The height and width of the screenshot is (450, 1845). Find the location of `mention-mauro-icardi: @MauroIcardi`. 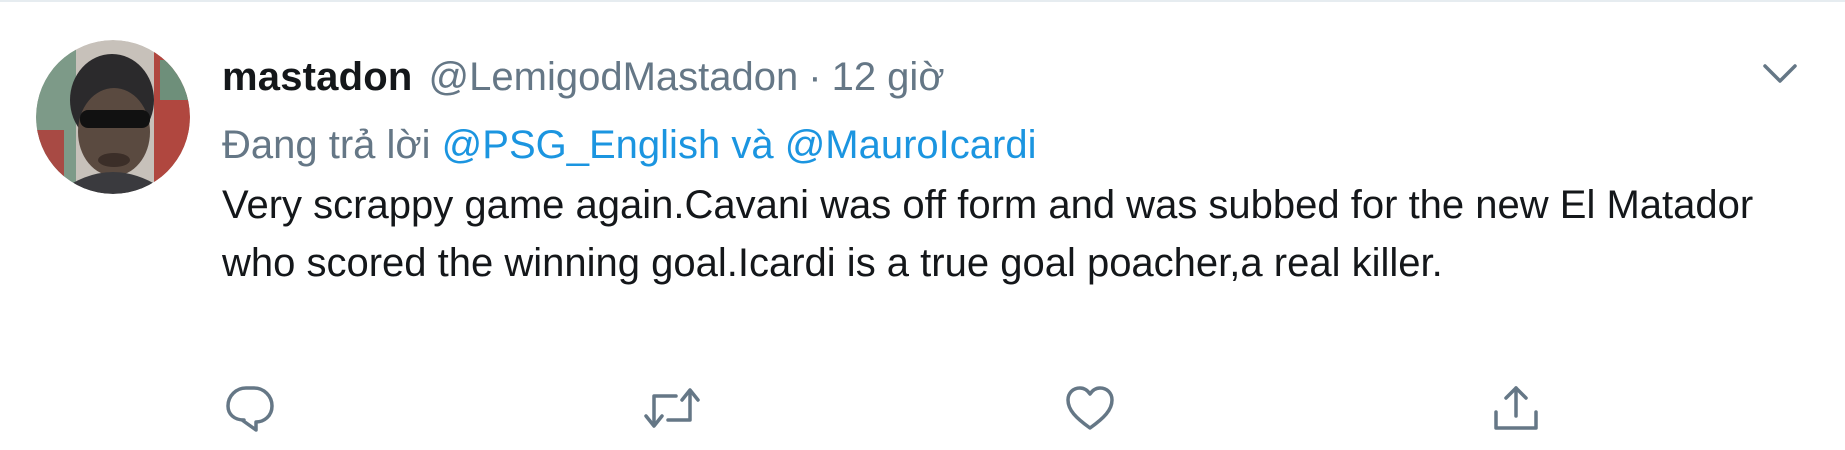

mention-mauro-icardi: @MauroIcardi is located at coordinates (911, 145).